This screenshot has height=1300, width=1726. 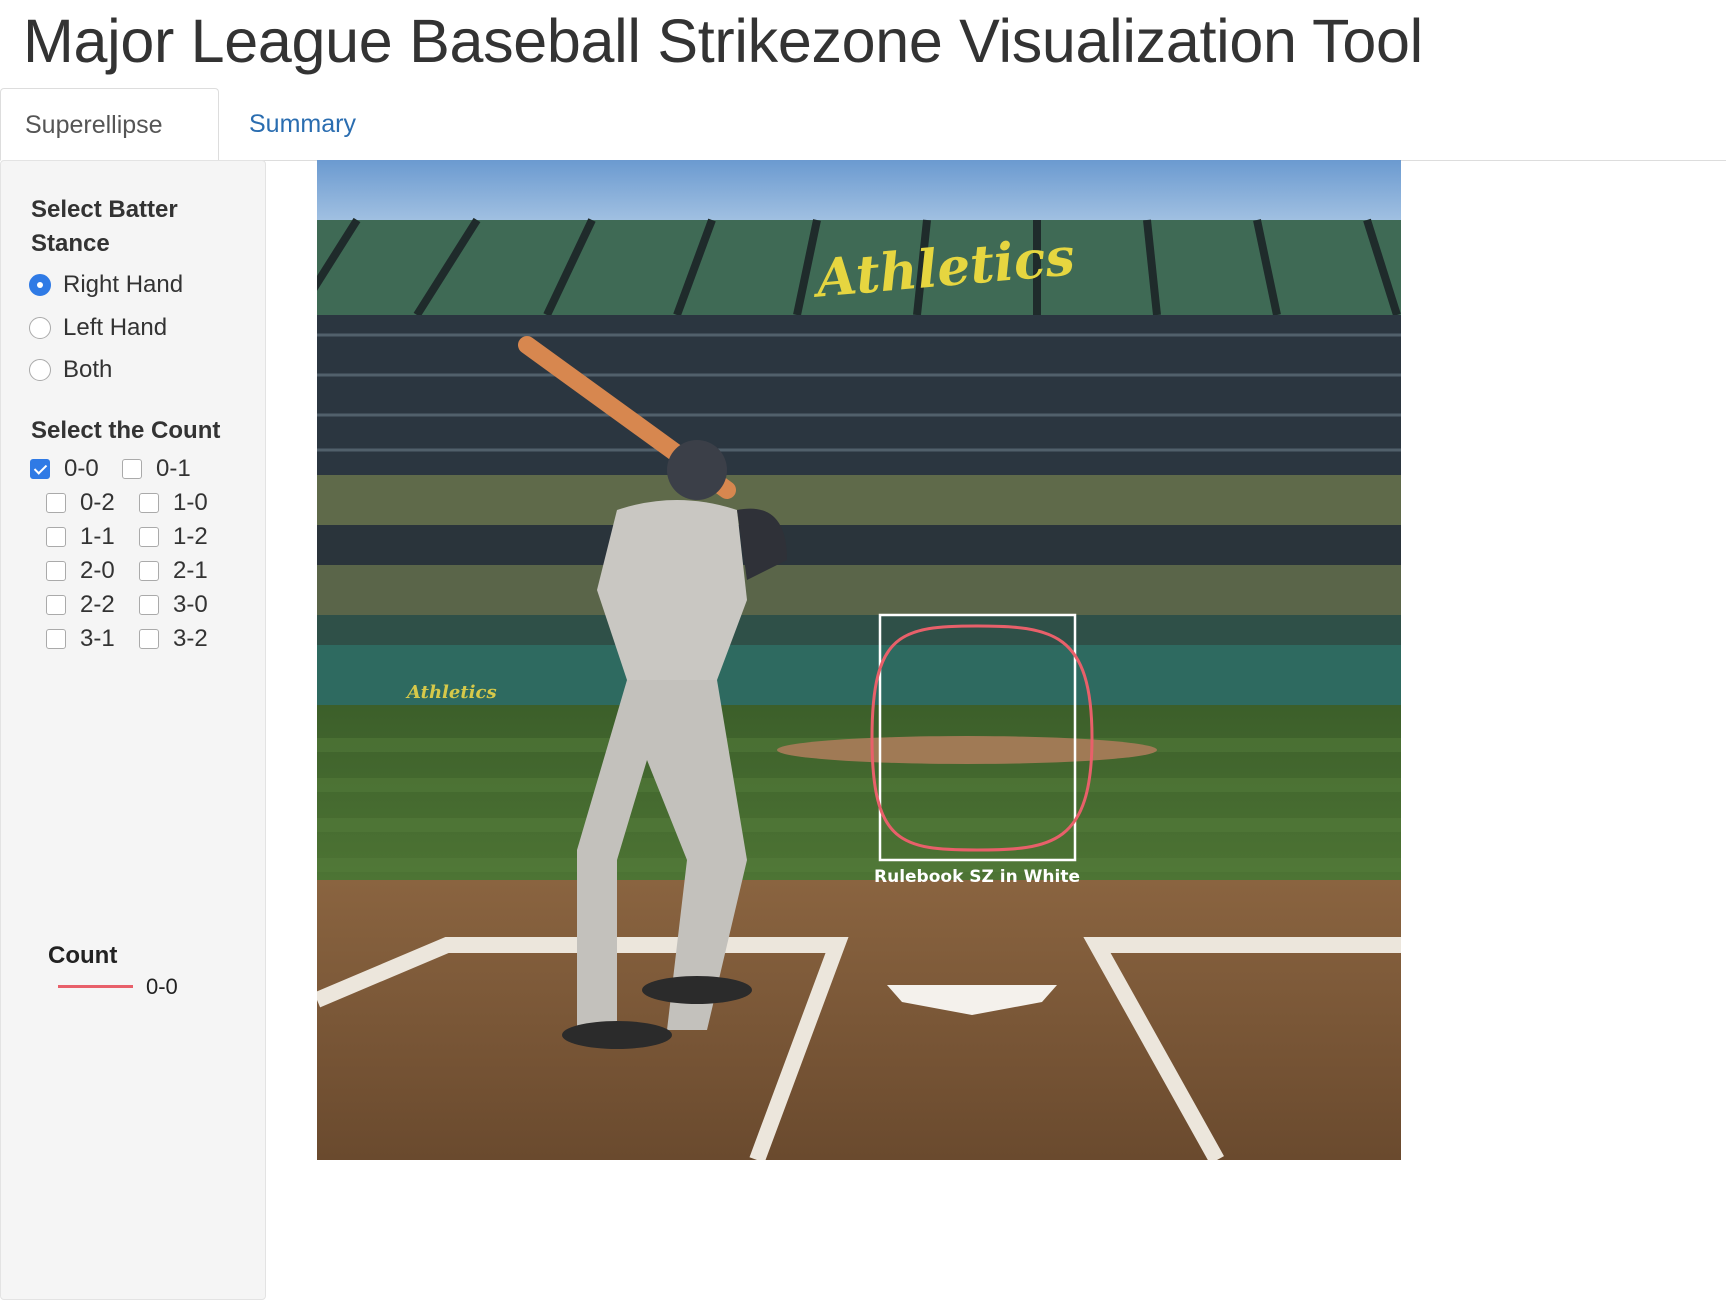 What do you see at coordinates (859, 590) in the screenshot?
I see `crowd-lower` at bounding box center [859, 590].